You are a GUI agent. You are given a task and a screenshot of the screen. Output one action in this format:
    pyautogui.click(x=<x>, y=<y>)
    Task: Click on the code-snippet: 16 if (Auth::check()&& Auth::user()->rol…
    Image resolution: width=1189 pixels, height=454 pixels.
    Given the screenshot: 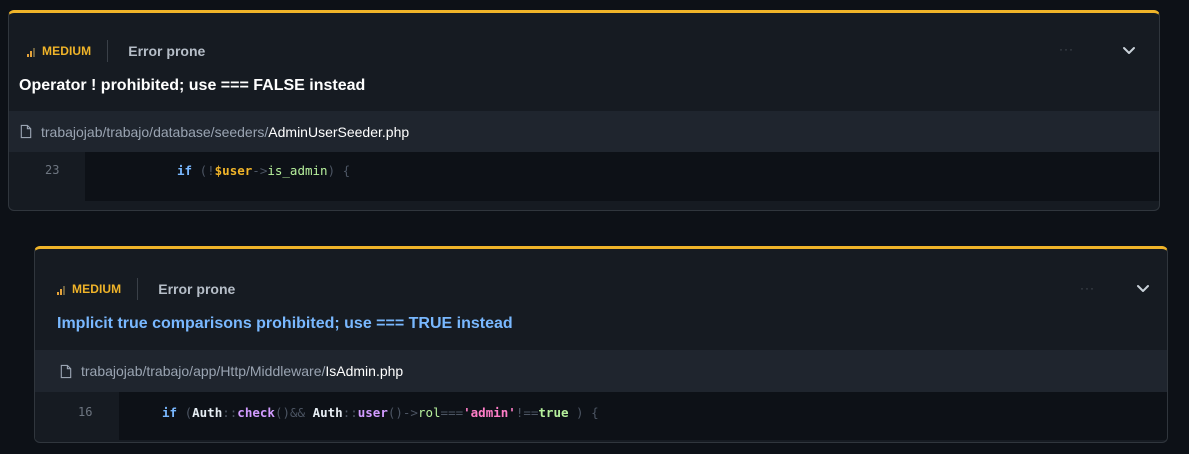 What is the action you would take?
    pyautogui.click(x=601, y=416)
    